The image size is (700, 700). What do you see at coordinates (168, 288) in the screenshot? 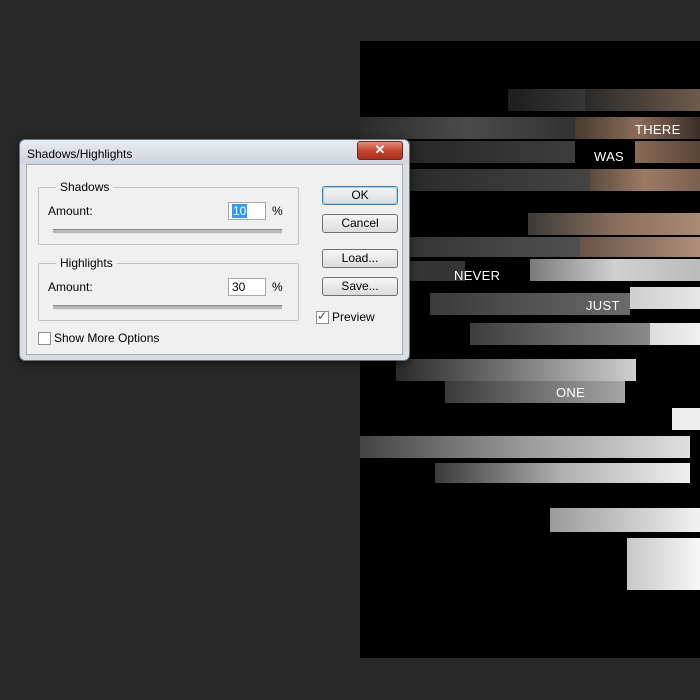
I see `highlights-group: Highlights Amount: 30 %` at bounding box center [168, 288].